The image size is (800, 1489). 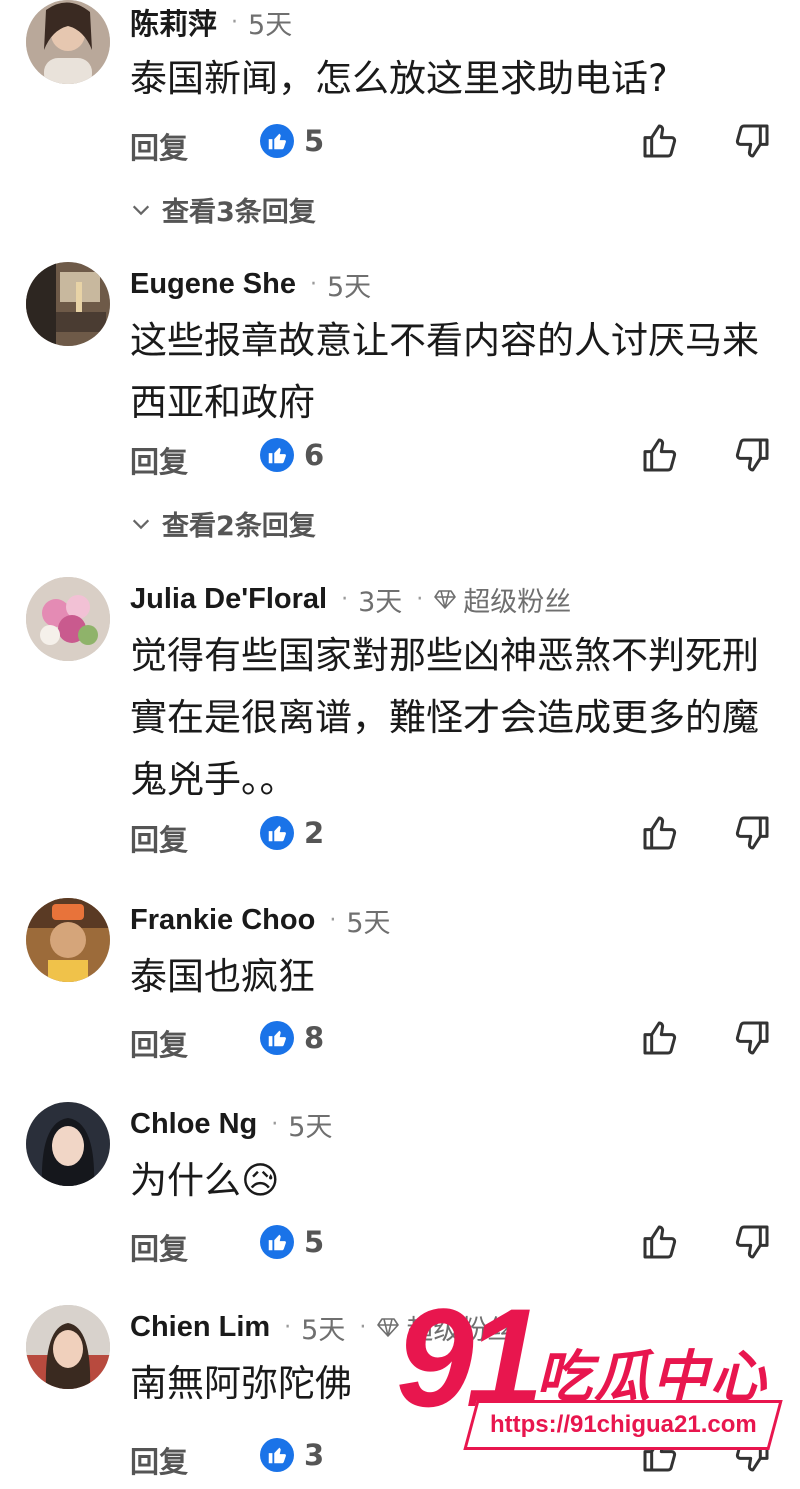 What do you see at coordinates (445, 599) in the screenshot?
I see `diamond-icon` at bounding box center [445, 599].